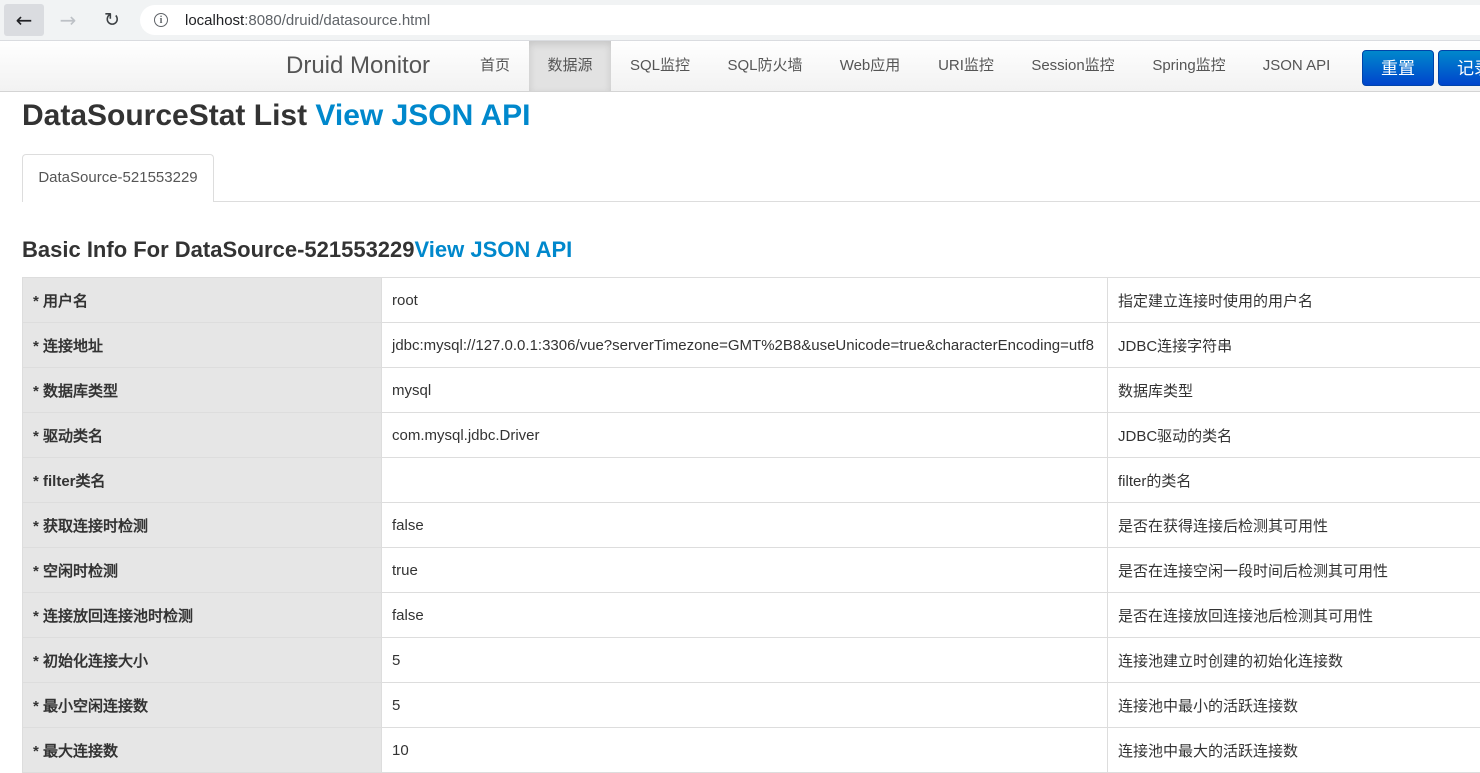  I want to click on row-desc: 指定建立连接时使用的用户名, so click(1294, 300).